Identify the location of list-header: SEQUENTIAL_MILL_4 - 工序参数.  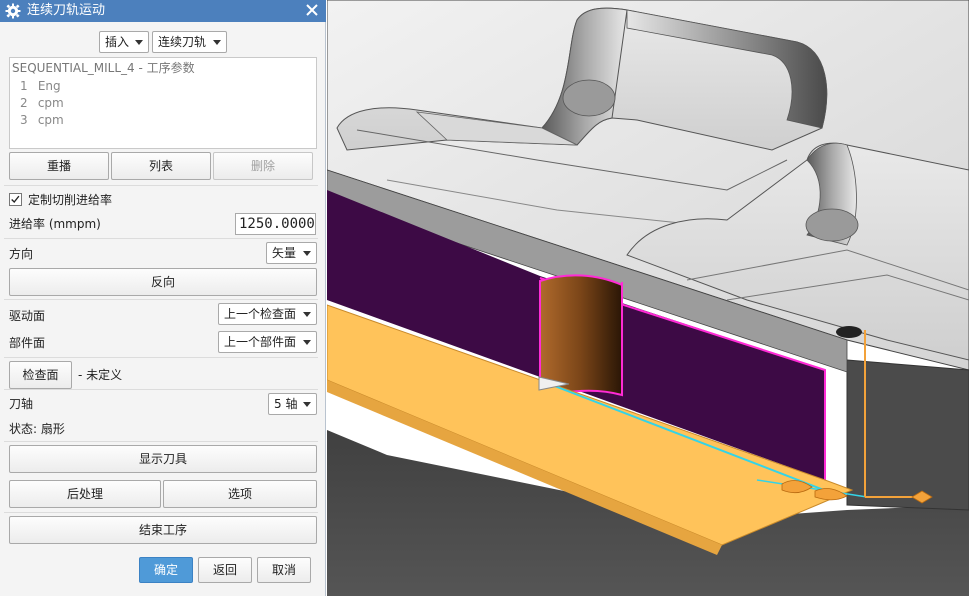
(103, 68).